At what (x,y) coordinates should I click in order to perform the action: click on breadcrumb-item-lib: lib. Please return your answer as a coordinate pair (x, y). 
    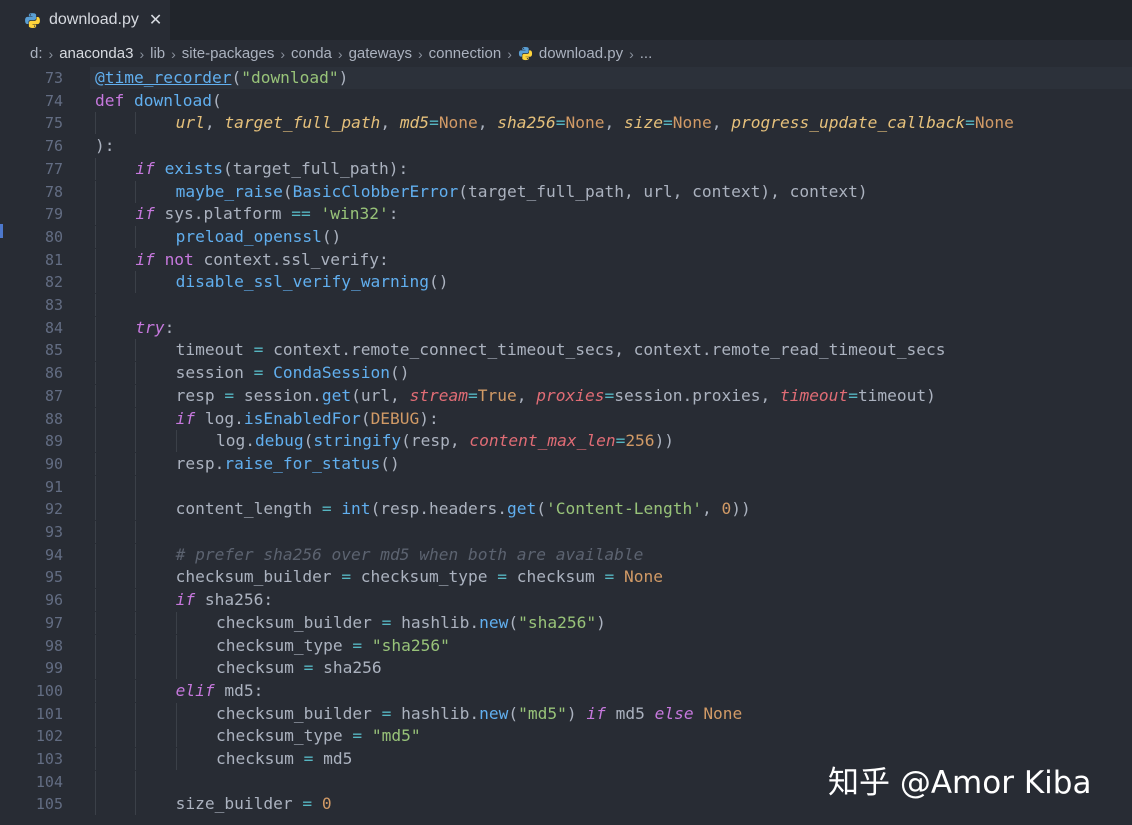
    Looking at the image, I should click on (157, 53).